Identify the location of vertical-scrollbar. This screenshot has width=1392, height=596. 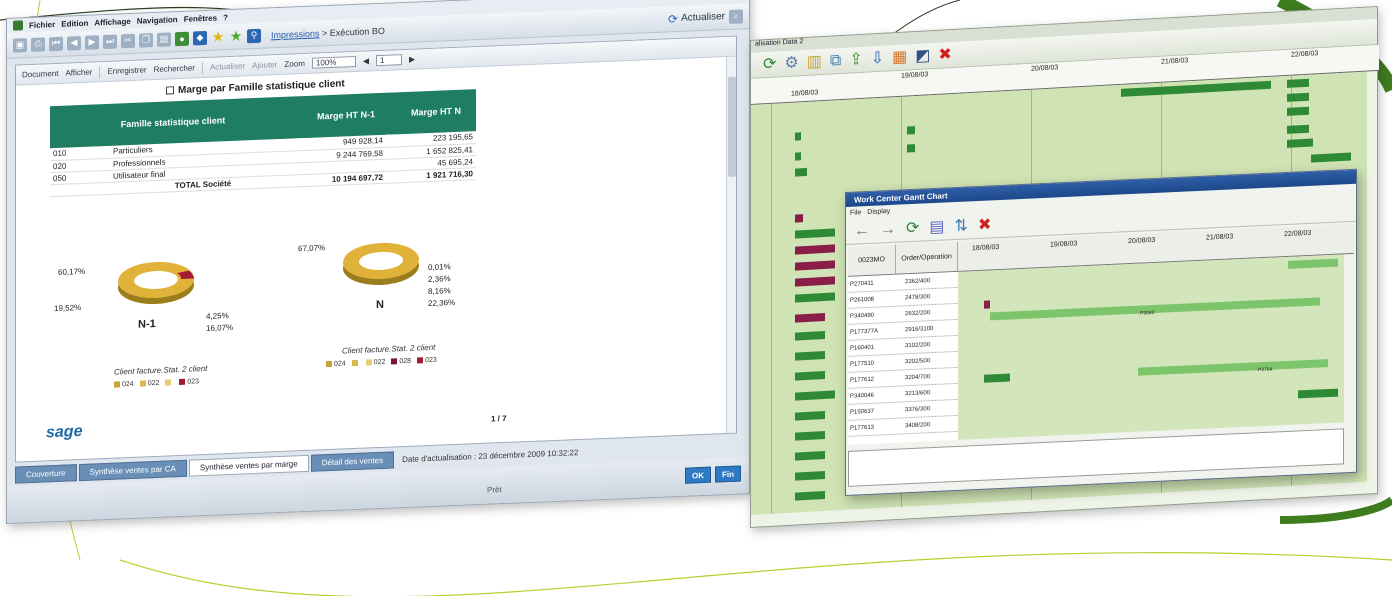
(731, 245).